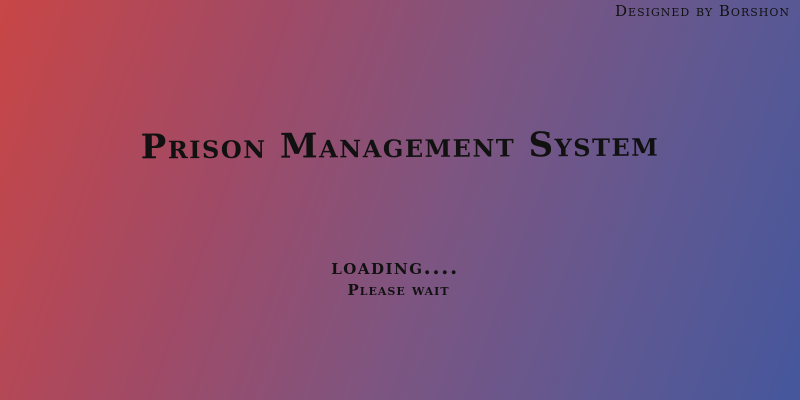  Describe the element at coordinates (398, 290) in the screenshot. I see `please-wait-label: Please wait` at that location.